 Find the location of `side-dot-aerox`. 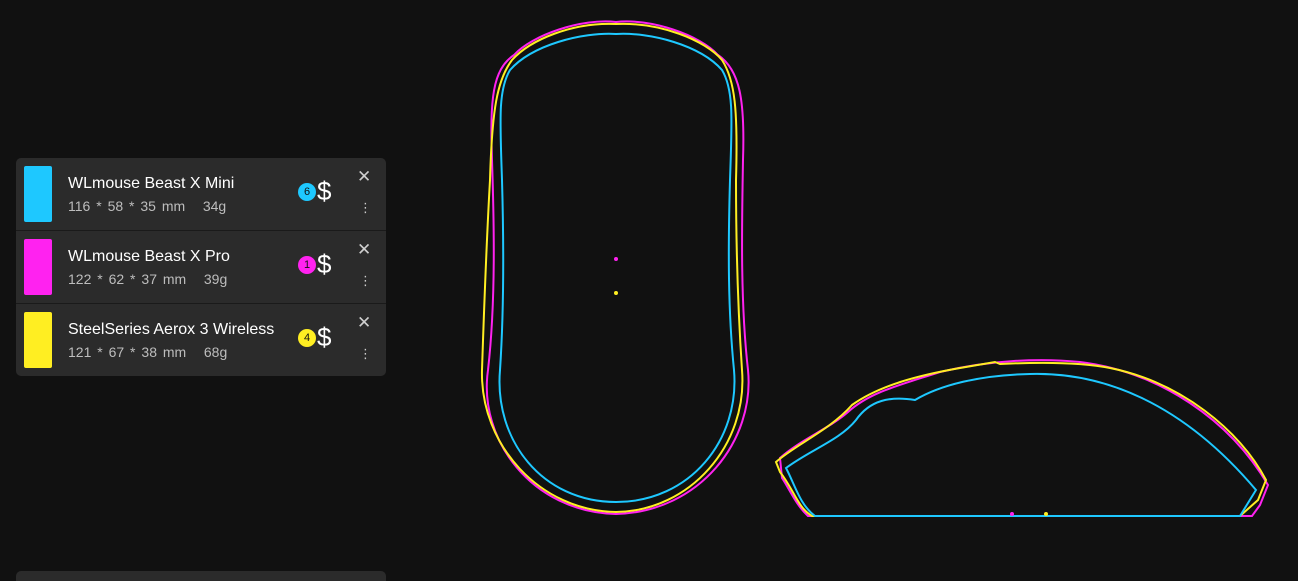

side-dot-aerox is located at coordinates (1046, 514).